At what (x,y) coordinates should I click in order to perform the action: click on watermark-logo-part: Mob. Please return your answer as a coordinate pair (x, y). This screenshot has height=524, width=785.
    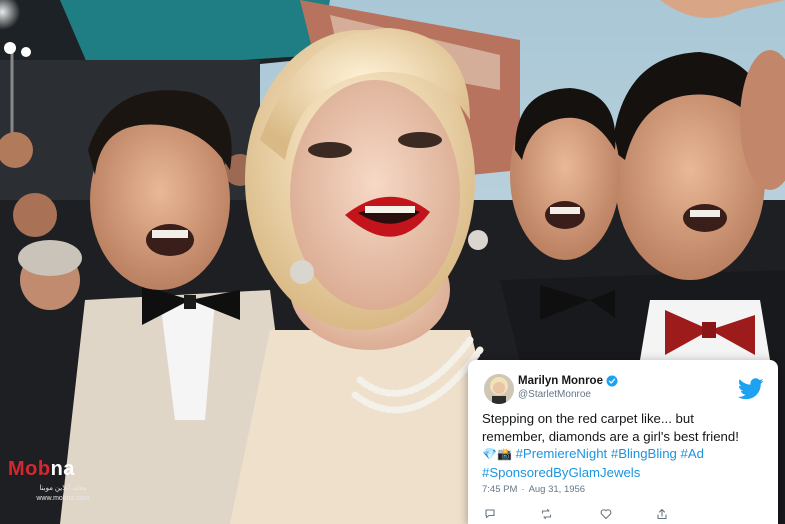
    Looking at the image, I should click on (29, 469).